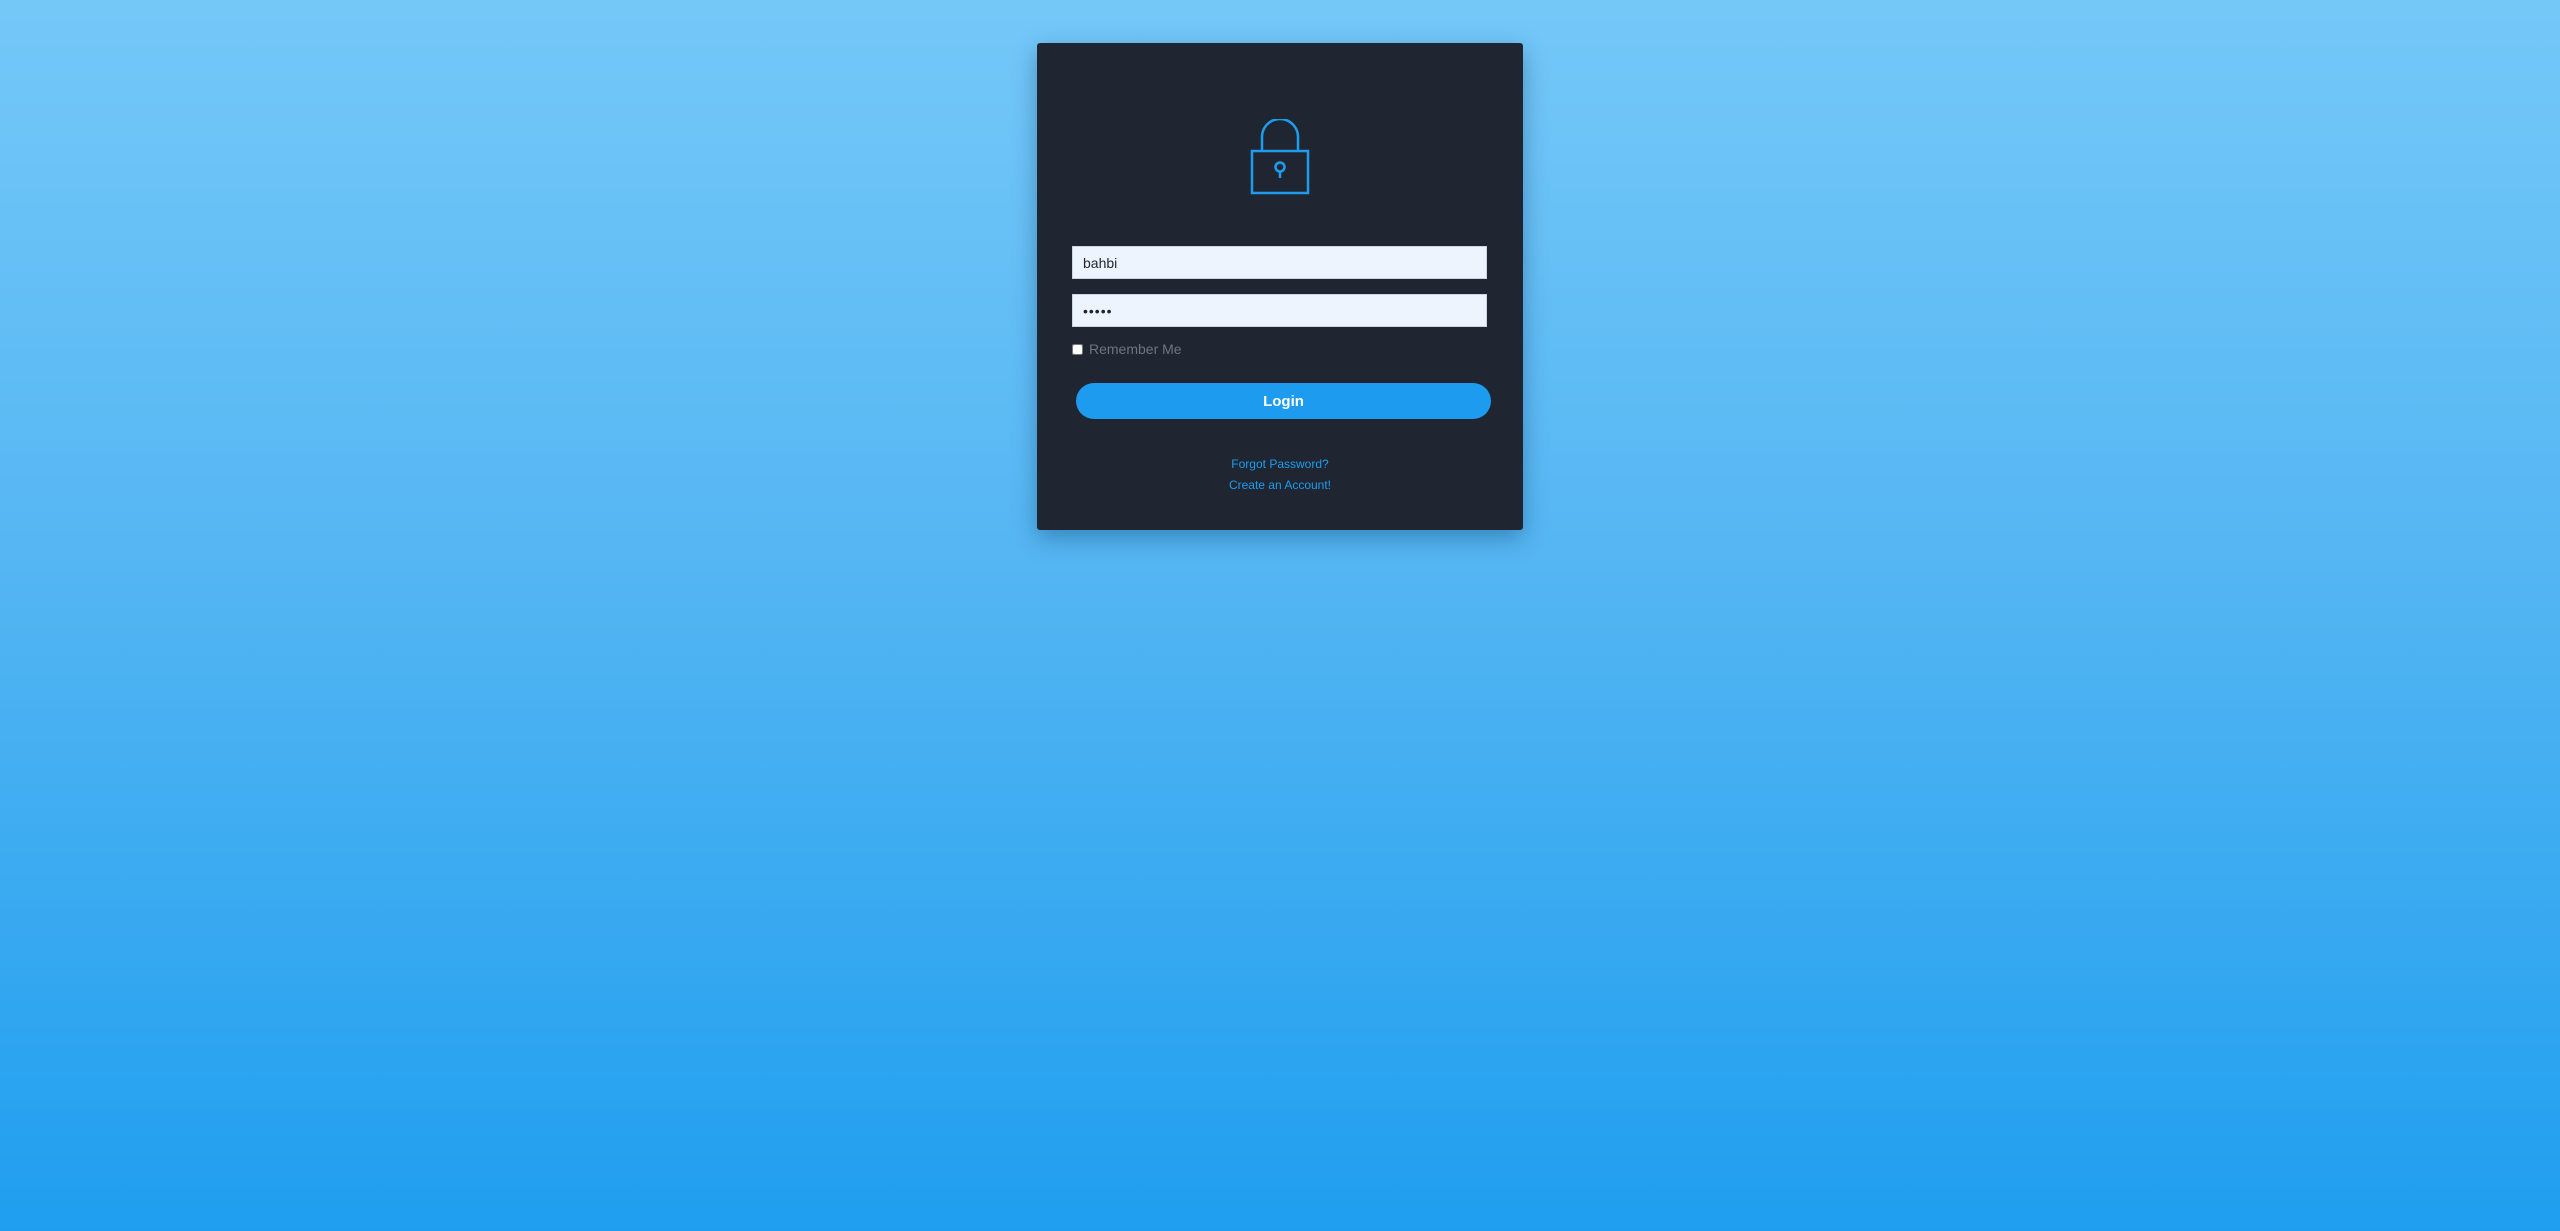 Image resolution: width=2560 pixels, height=1231 pixels. What do you see at coordinates (1279, 262) in the screenshot?
I see `username-input` at bounding box center [1279, 262].